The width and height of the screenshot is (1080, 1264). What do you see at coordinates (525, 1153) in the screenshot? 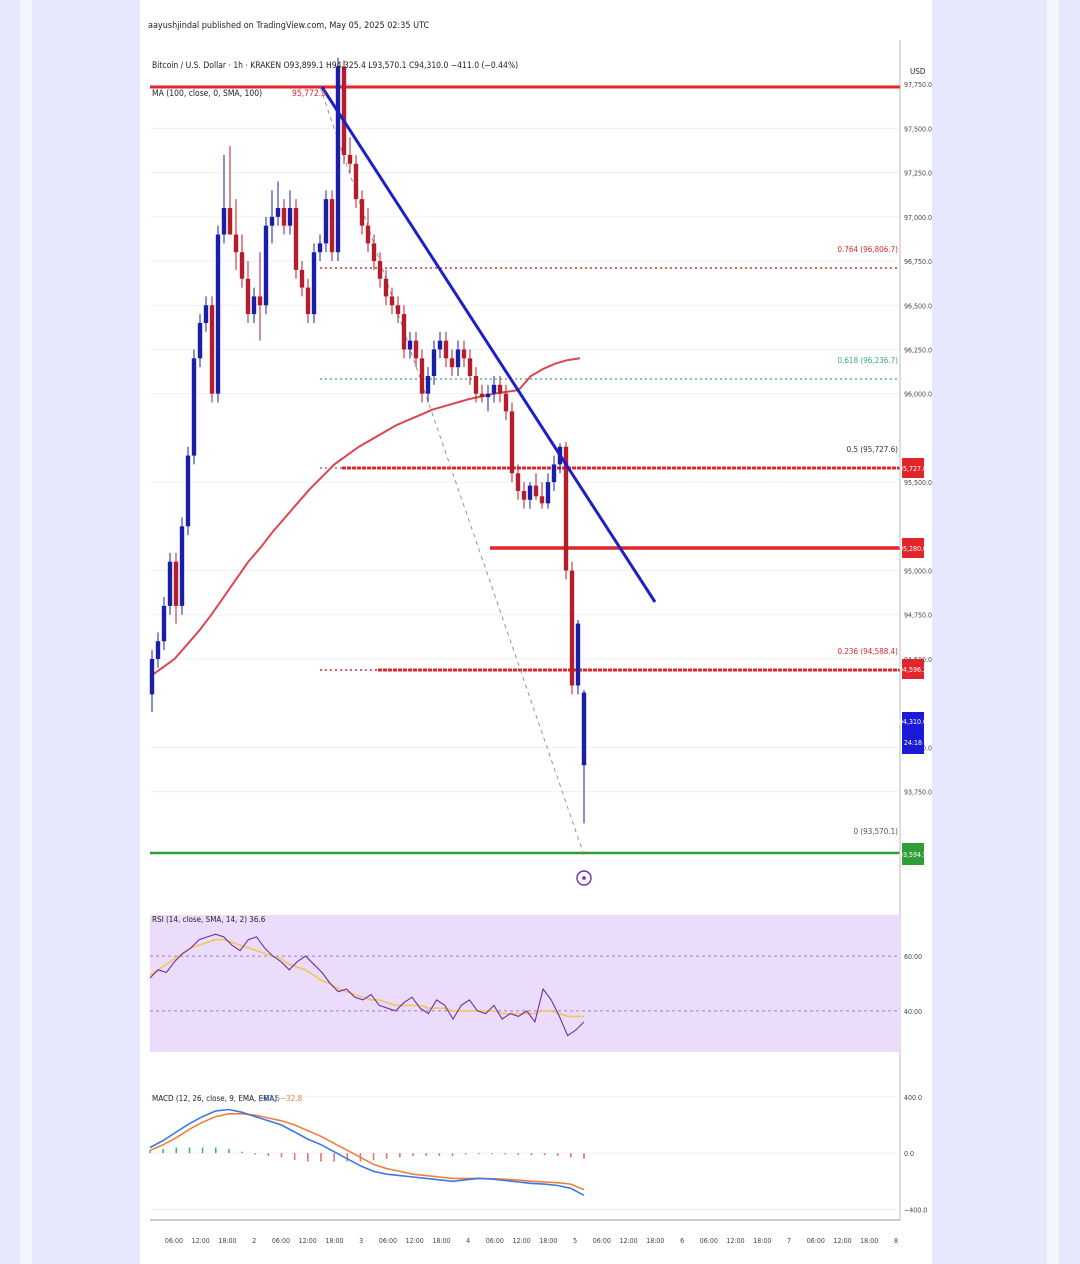
I see `macd-pane` at bounding box center [525, 1153].